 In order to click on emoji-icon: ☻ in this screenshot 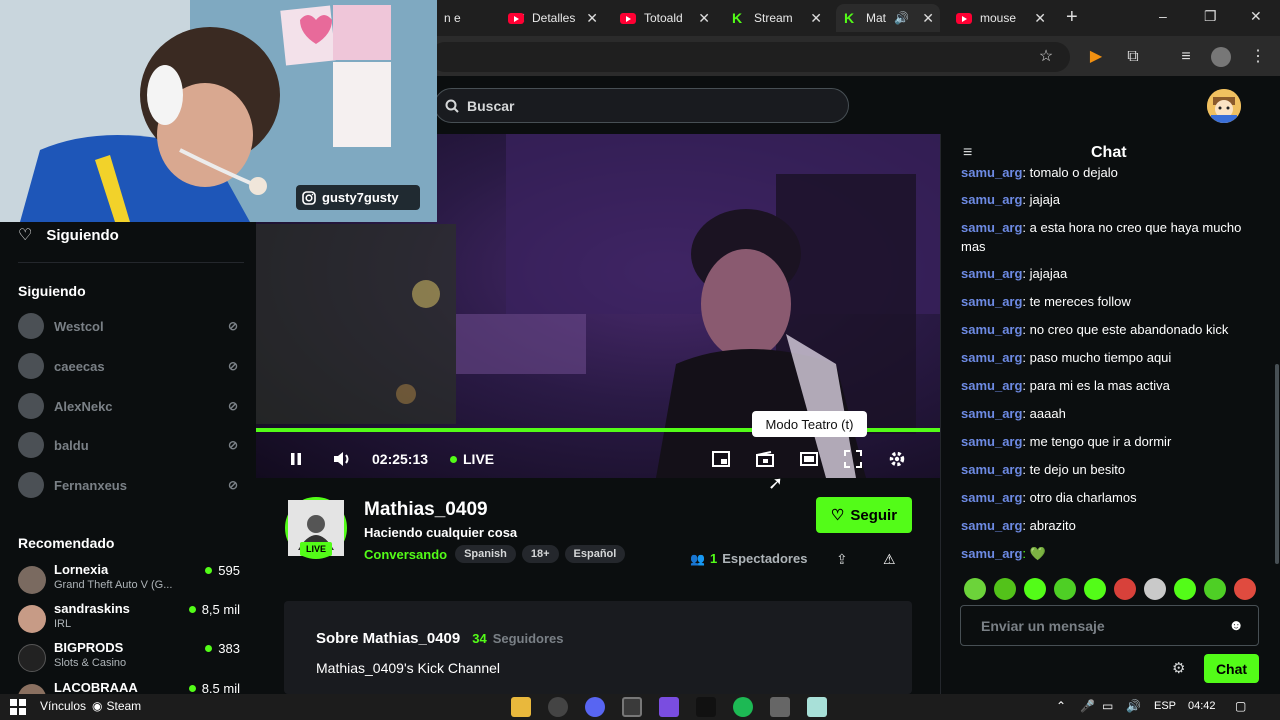, I will do `click(1236, 625)`.